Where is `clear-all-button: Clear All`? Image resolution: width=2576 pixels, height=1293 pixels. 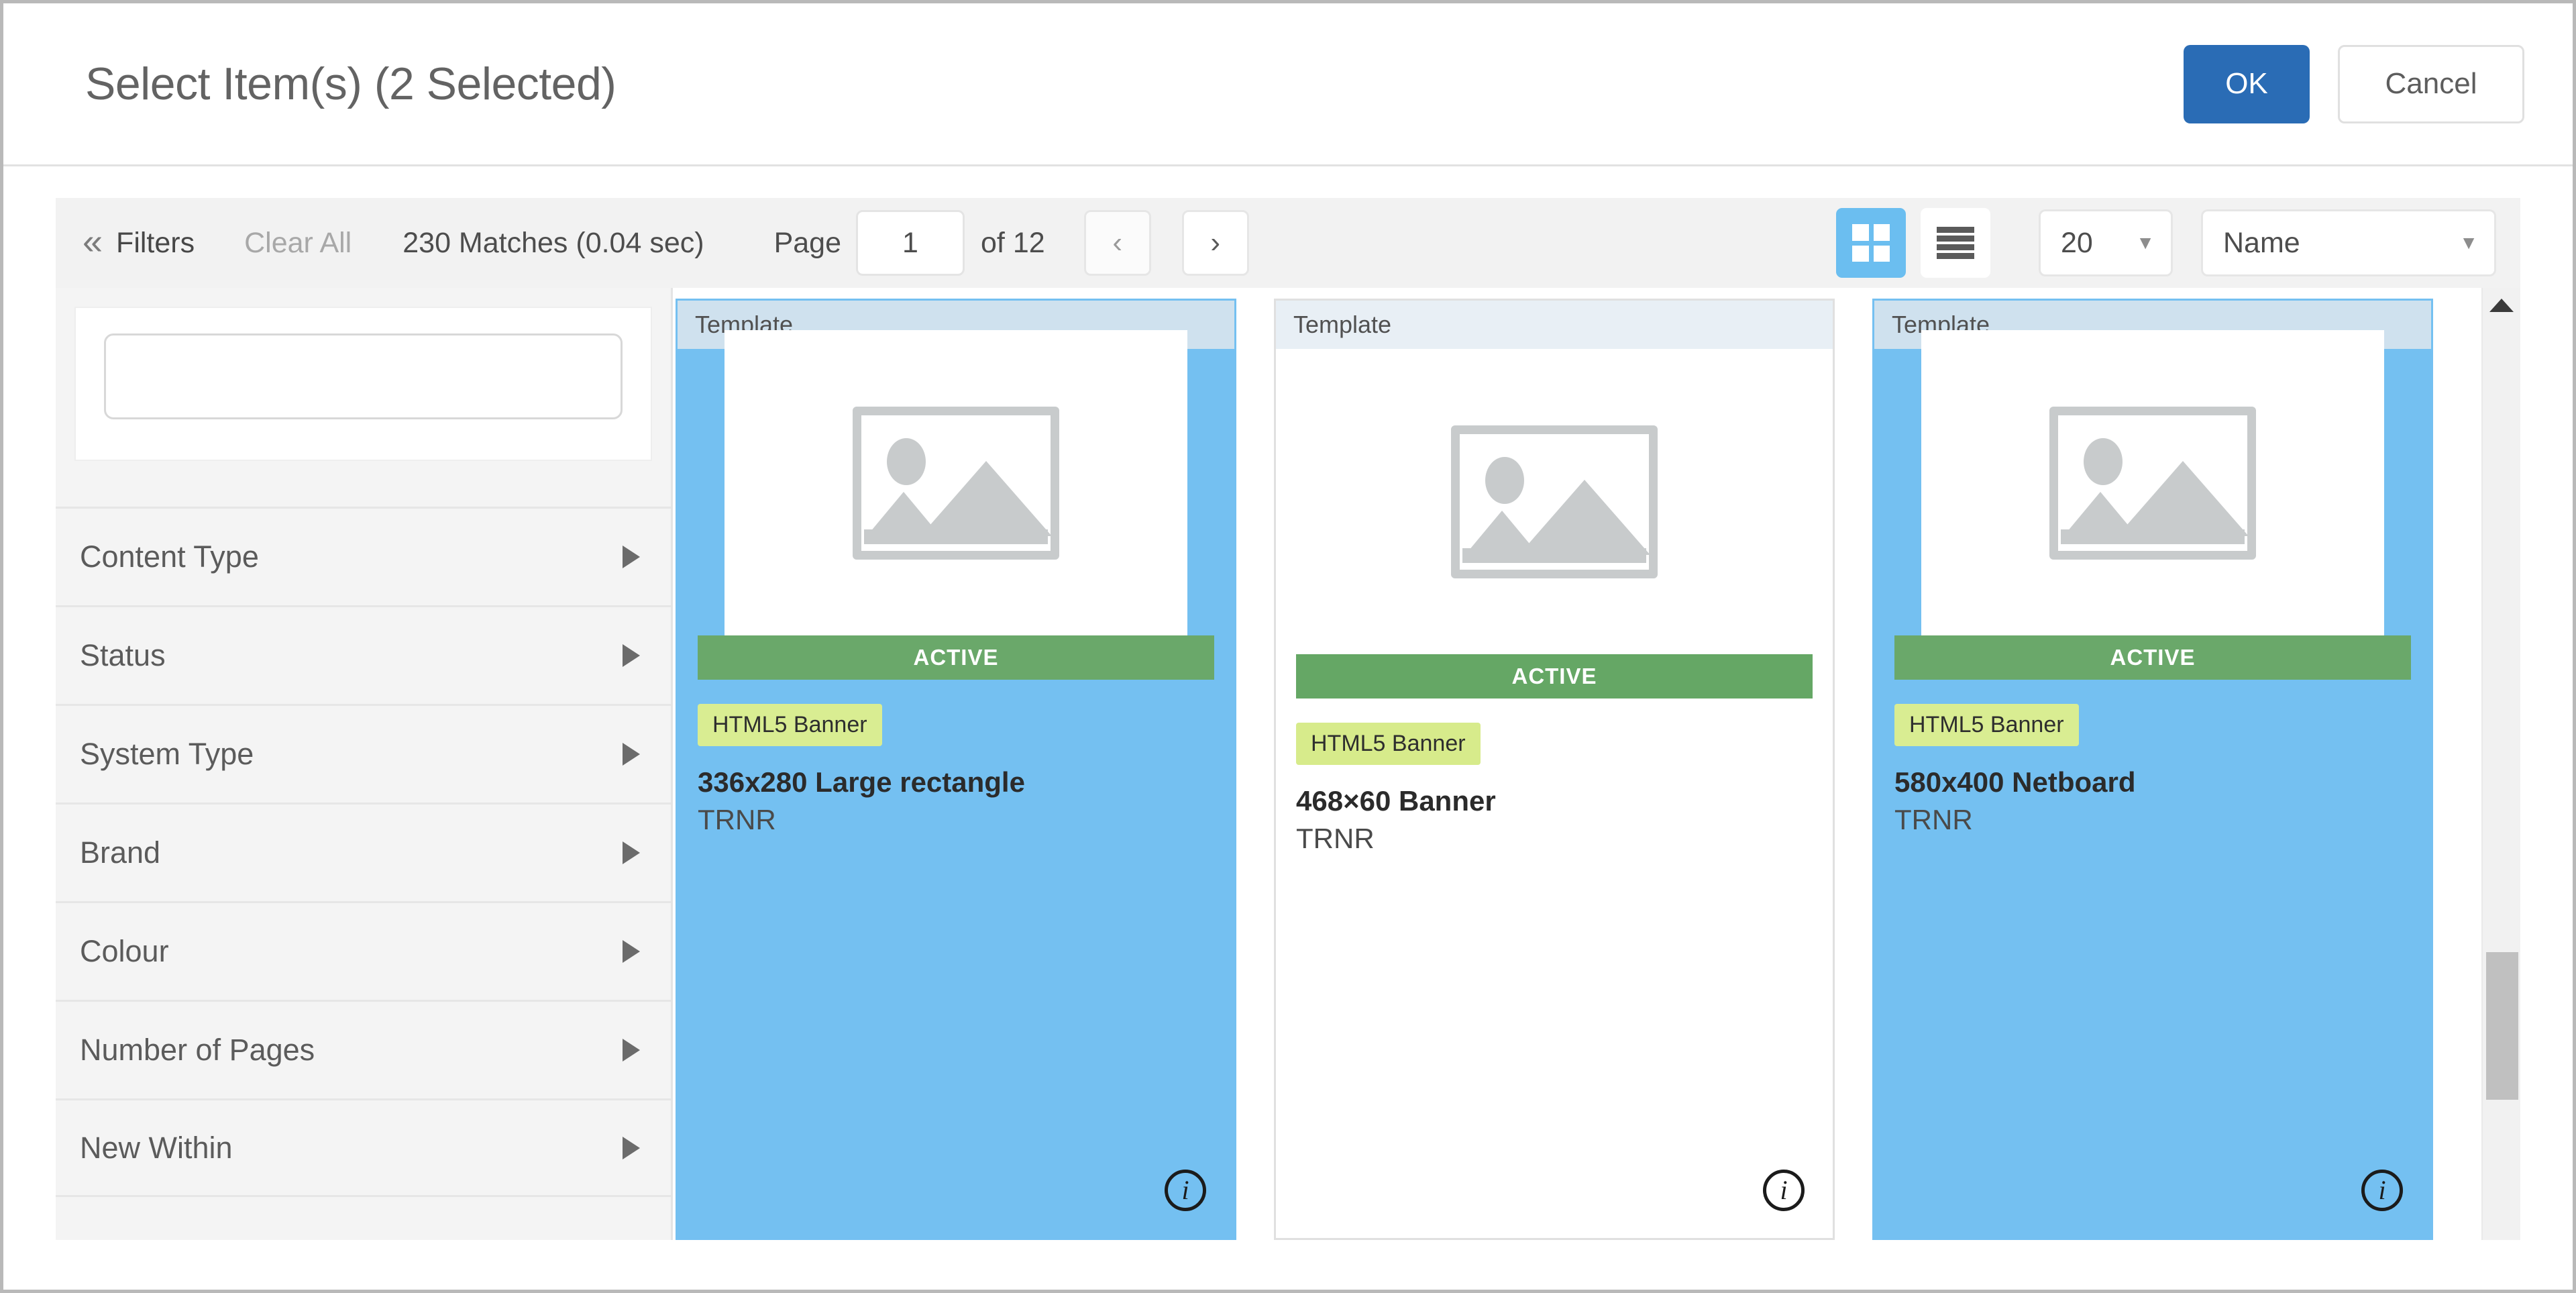
clear-all-button: Clear All is located at coordinates (298, 243).